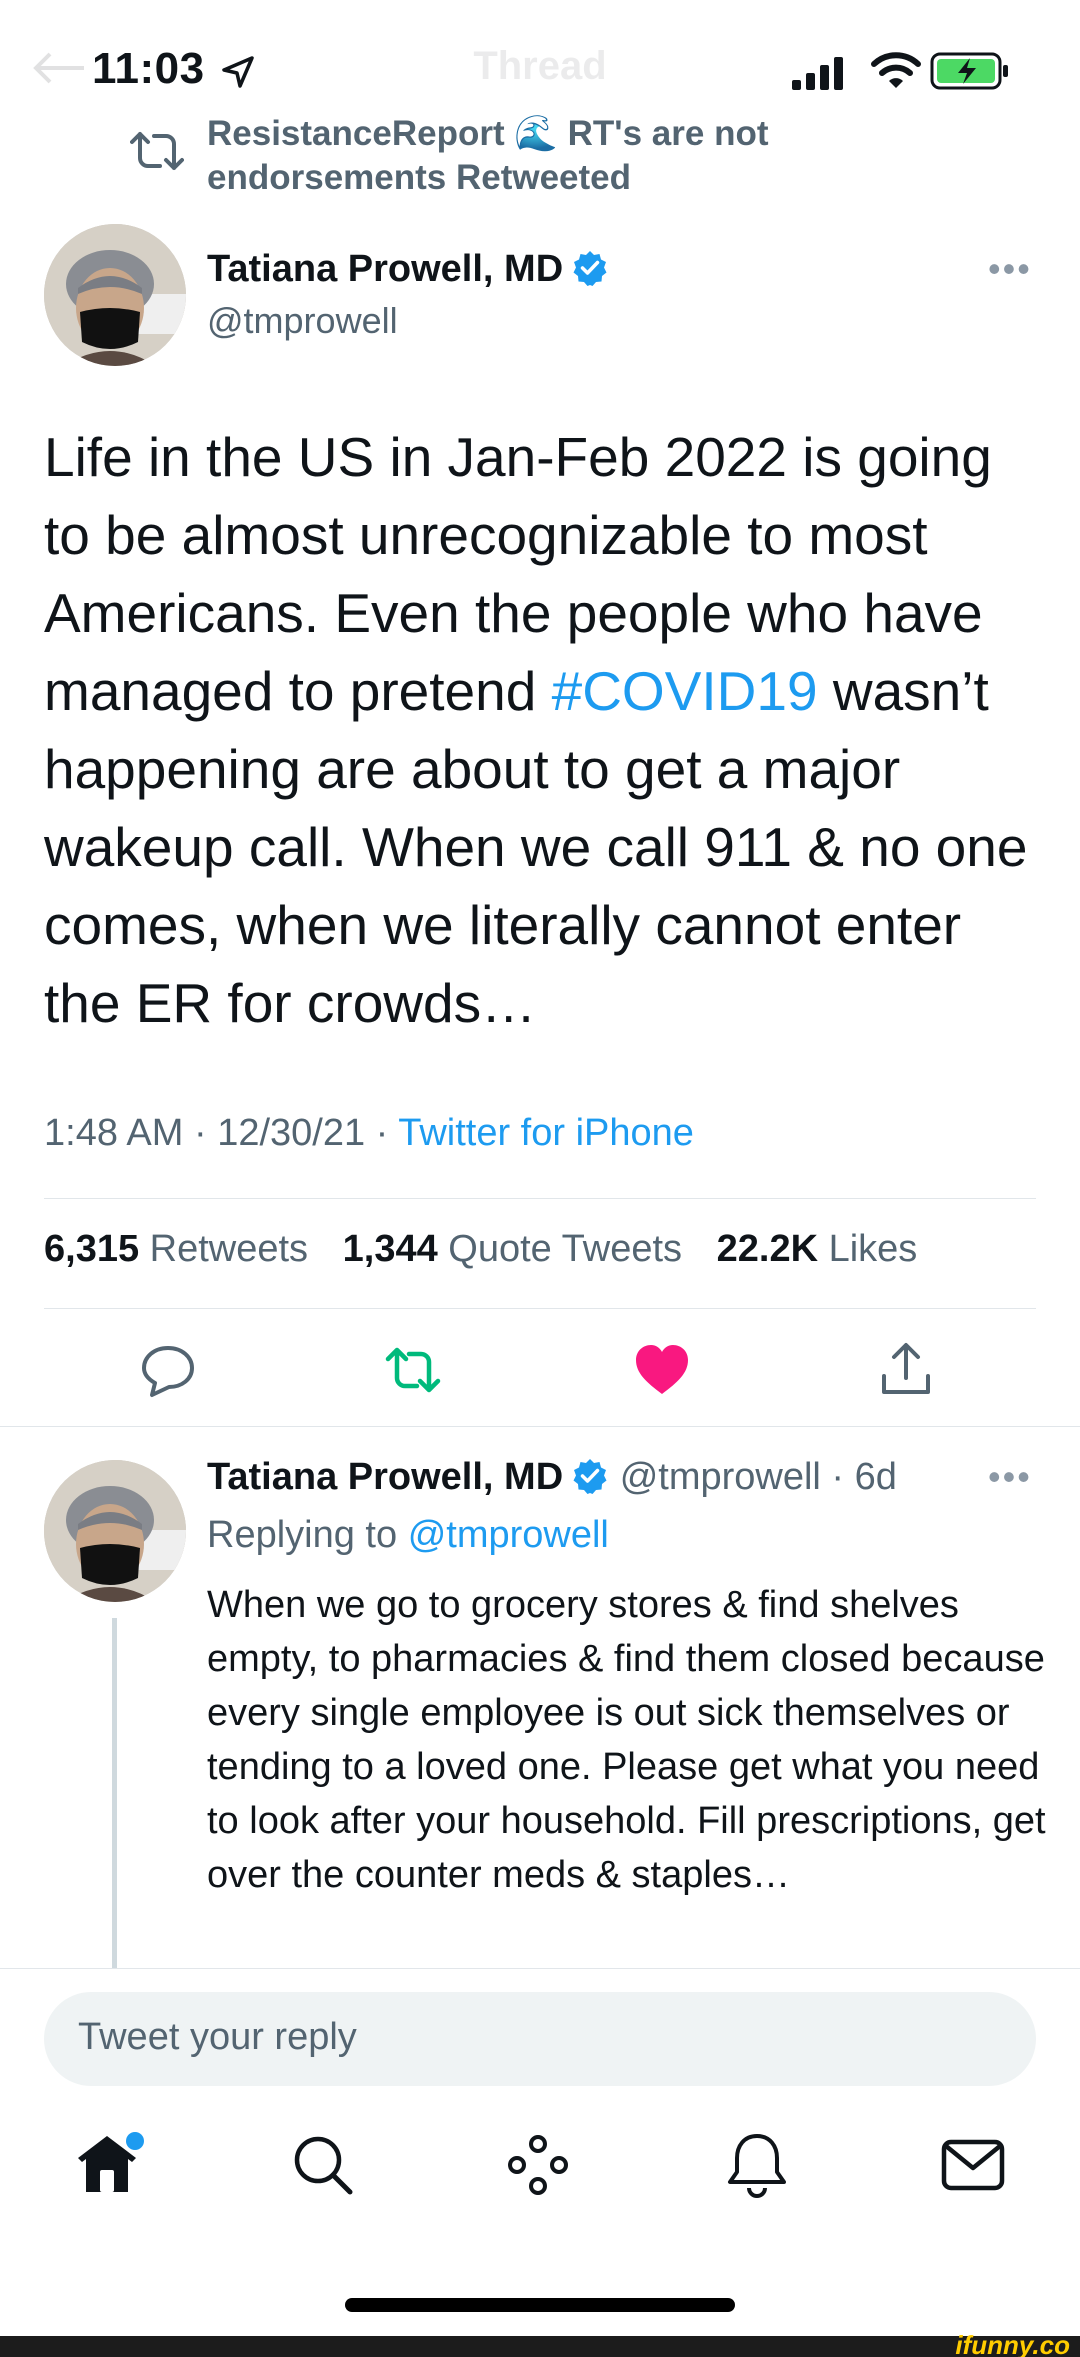 This screenshot has width=1080, height=2357. I want to click on envelope-icon, so click(973, 2165).